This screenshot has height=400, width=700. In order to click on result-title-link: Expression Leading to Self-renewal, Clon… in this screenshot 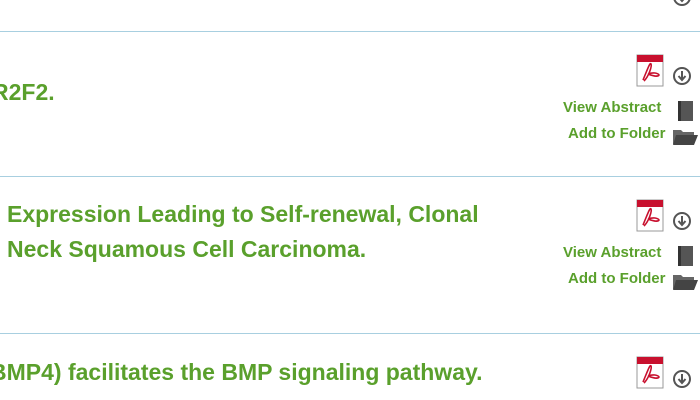, I will do `click(243, 214)`.